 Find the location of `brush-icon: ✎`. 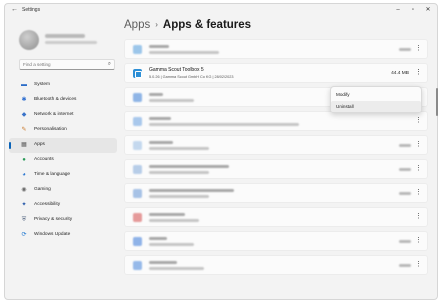

brush-icon: ✎ is located at coordinates (24, 130).